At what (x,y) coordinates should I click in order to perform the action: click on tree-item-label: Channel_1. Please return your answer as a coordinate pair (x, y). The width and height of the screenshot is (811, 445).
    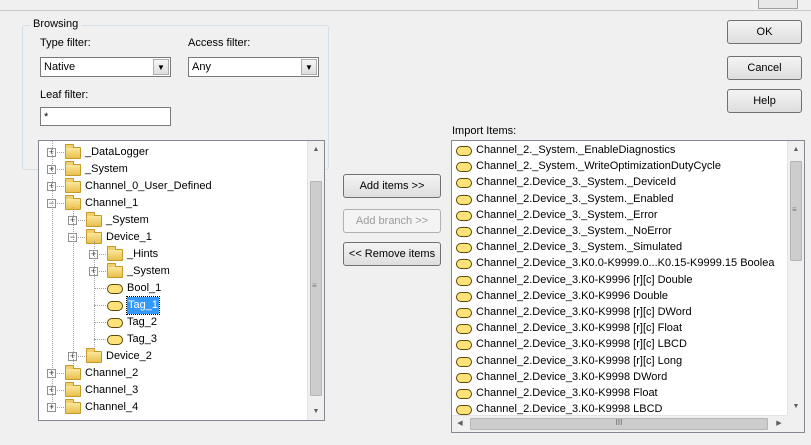
    Looking at the image, I should click on (112, 203).